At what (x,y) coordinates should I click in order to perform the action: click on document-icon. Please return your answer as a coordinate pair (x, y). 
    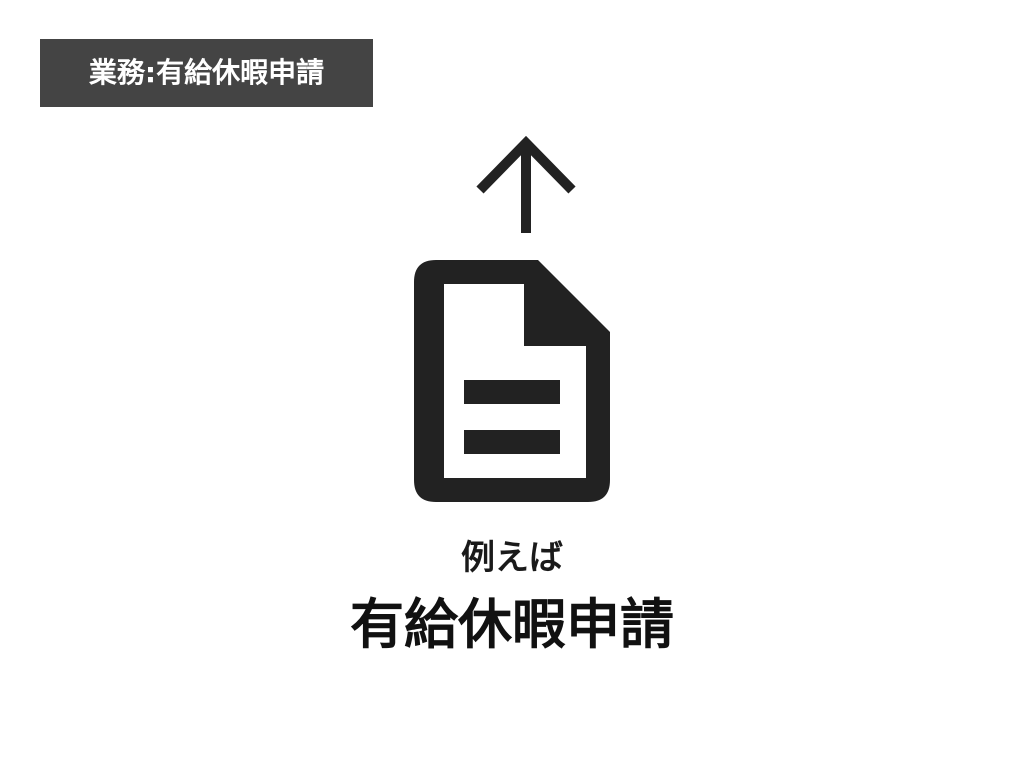
    Looking at the image, I should click on (512, 381).